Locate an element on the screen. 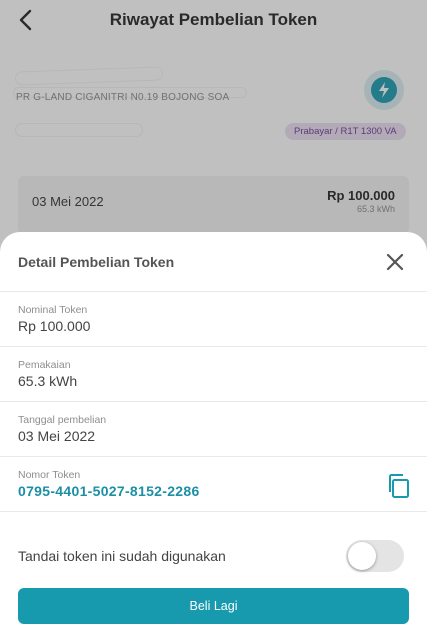 The width and height of the screenshot is (427, 640). field-value: 65.3 kWh is located at coordinates (48, 381).